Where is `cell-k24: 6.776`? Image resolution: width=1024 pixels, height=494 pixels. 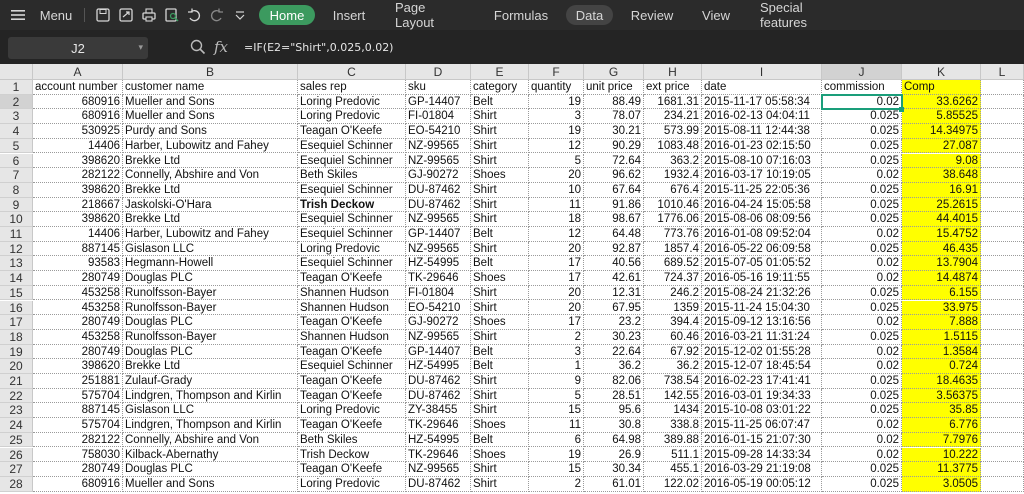
cell-k24: 6.776 is located at coordinates (941, 425).